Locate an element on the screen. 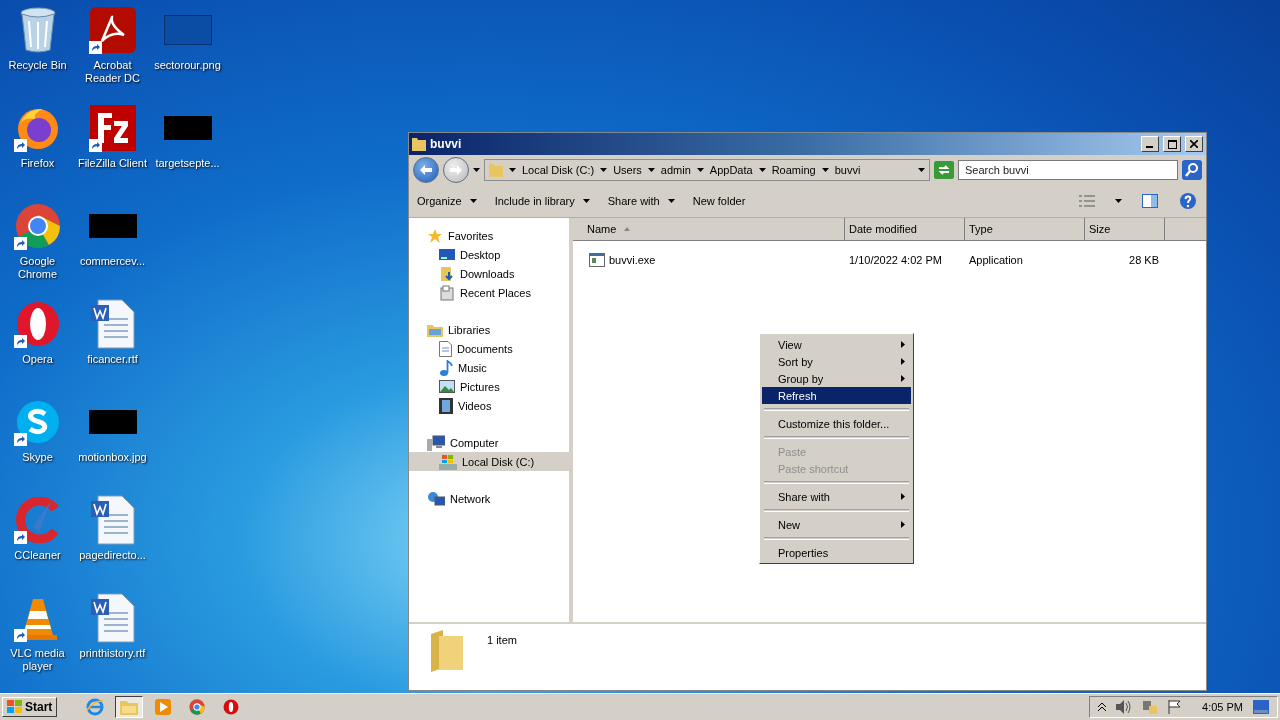 This screenshot has width=1280, height=720. breadcrumb: AppData is located at coordinates (731, 170).